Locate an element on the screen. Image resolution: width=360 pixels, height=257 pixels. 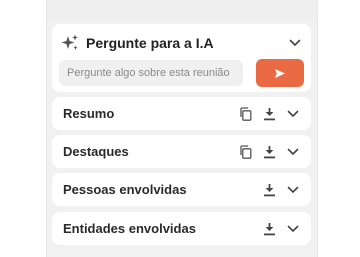
section-row-pessoas-envolvidas: Pessoas envolvidas is located at coordinates (181, 189).